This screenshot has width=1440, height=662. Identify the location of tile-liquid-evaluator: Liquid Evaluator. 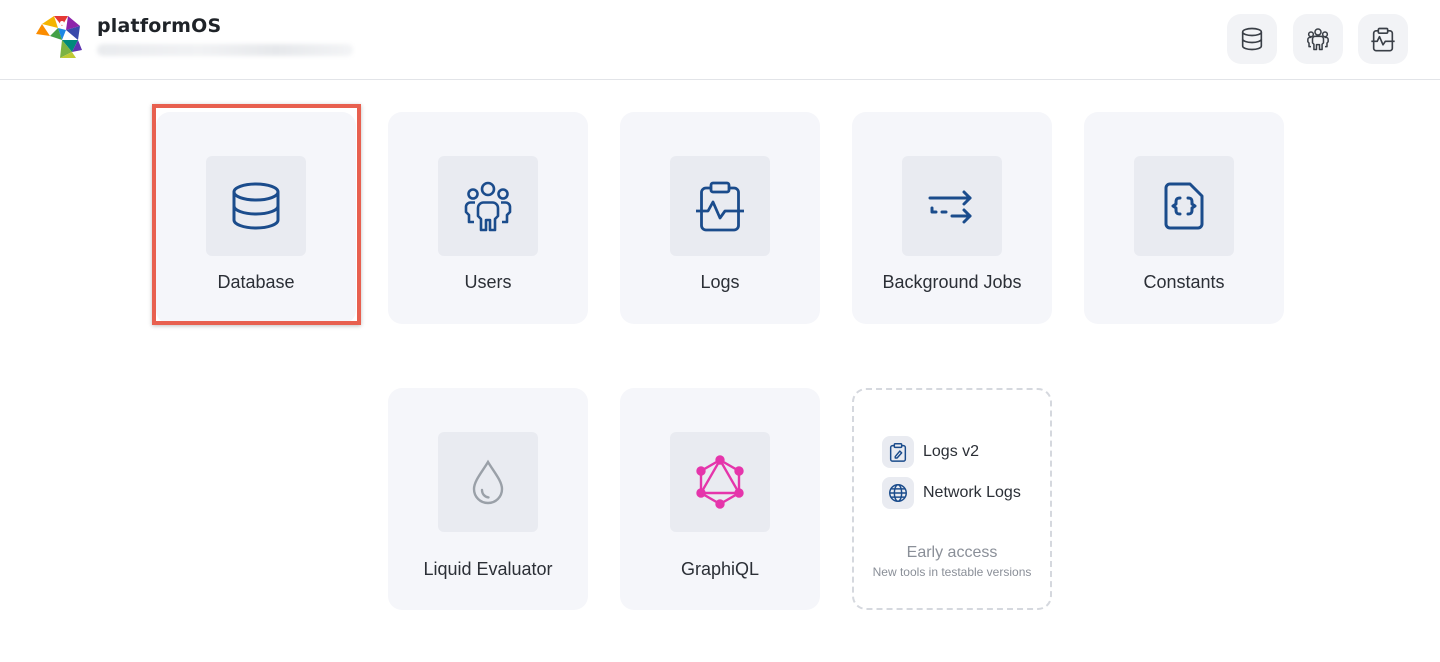
(488, 499).